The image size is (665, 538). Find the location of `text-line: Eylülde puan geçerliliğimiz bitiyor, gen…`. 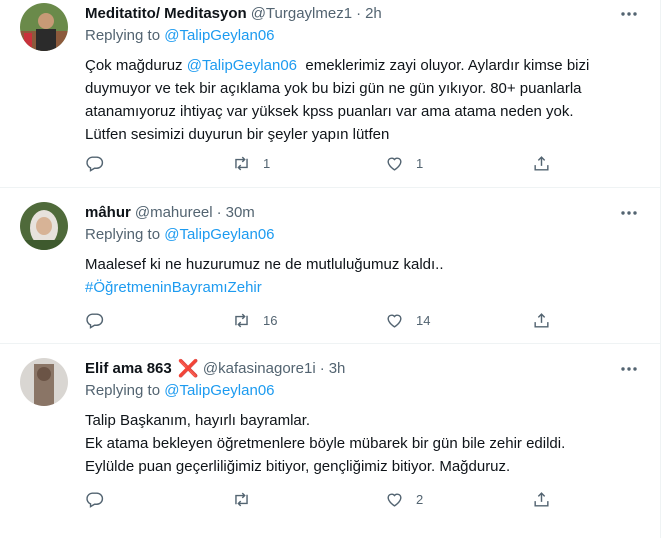

text-line: Eylülde puan geçerliliğimiz bitiyor, gen… is located at coordinates (298, 466).